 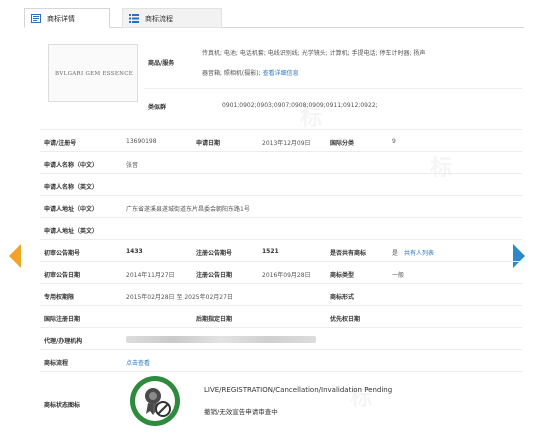 What do you see at coordinates (36, 18) in the screenshot?
I see `detail-icon` at bounding box center [36, 18].